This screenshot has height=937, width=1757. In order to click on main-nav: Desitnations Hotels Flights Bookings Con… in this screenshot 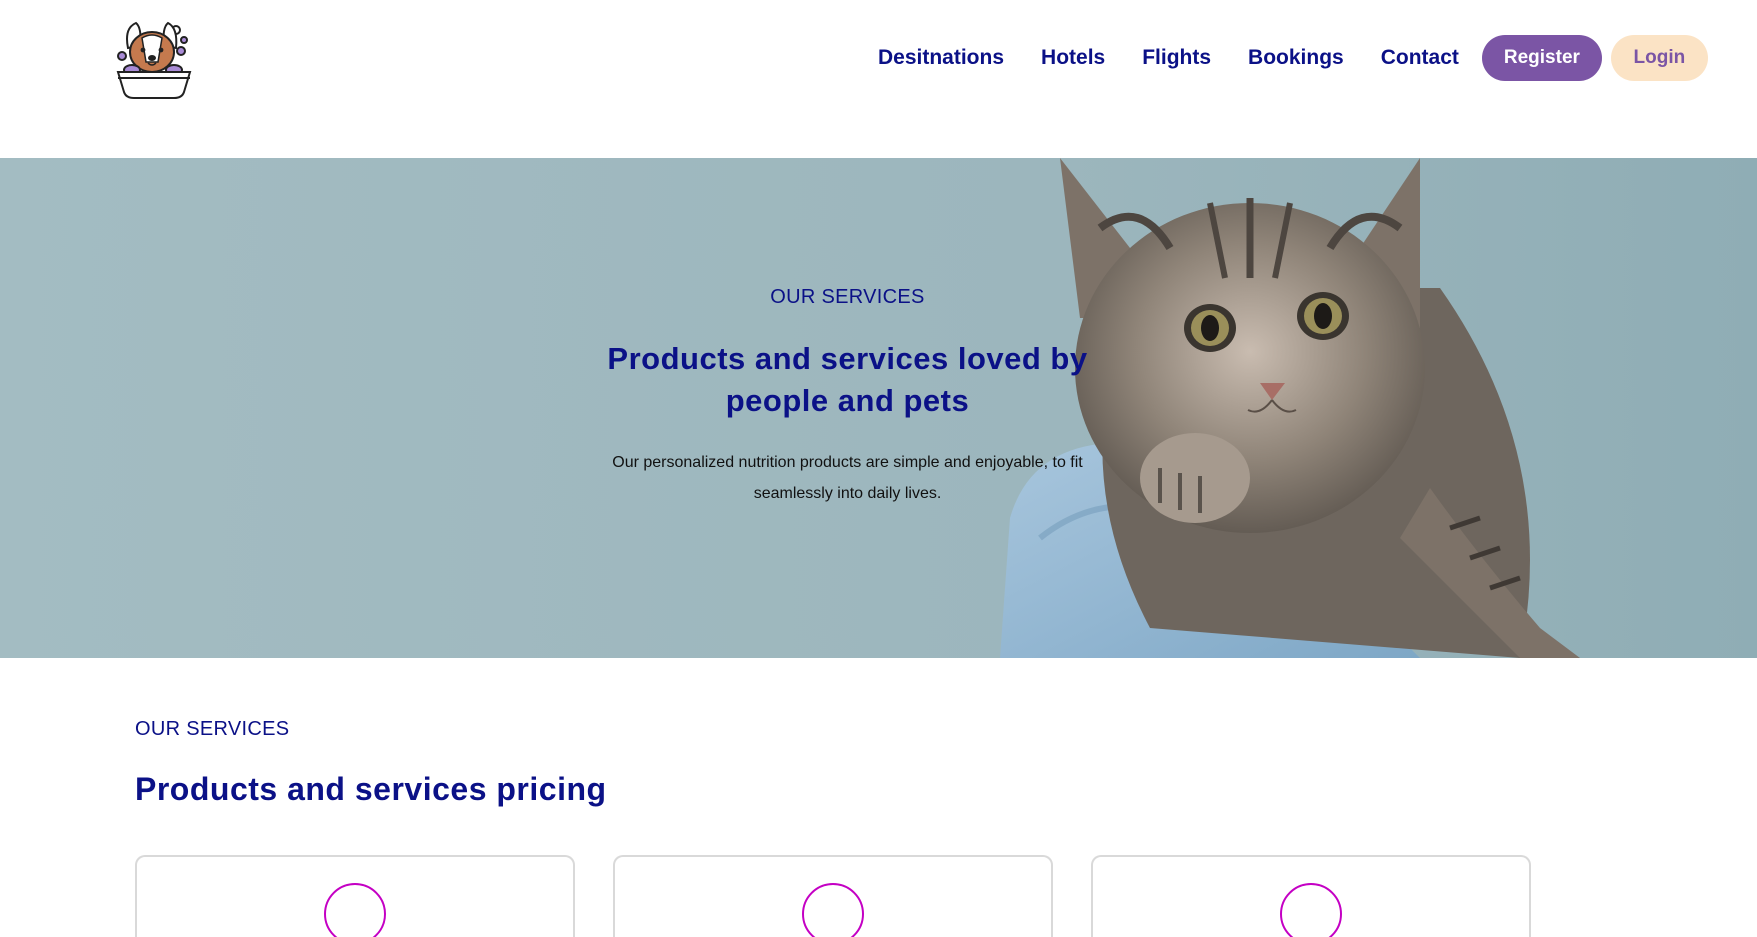, I will do `click(1293, 58)`.